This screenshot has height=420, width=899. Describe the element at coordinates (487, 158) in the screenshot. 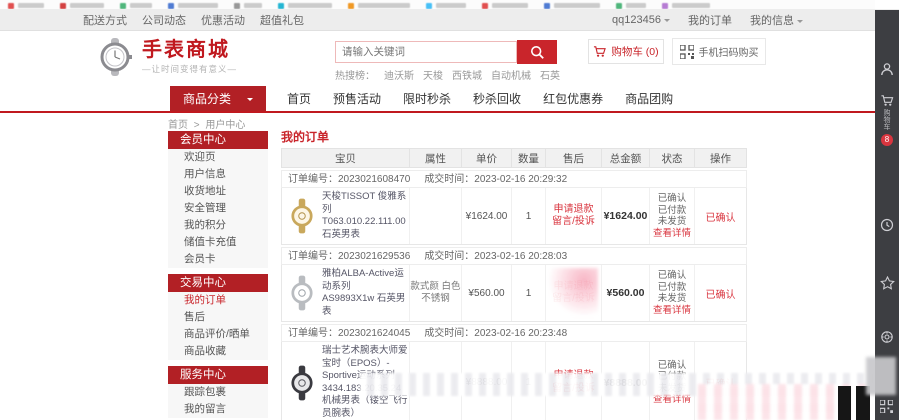

I see `col-price: 单价` at that location.